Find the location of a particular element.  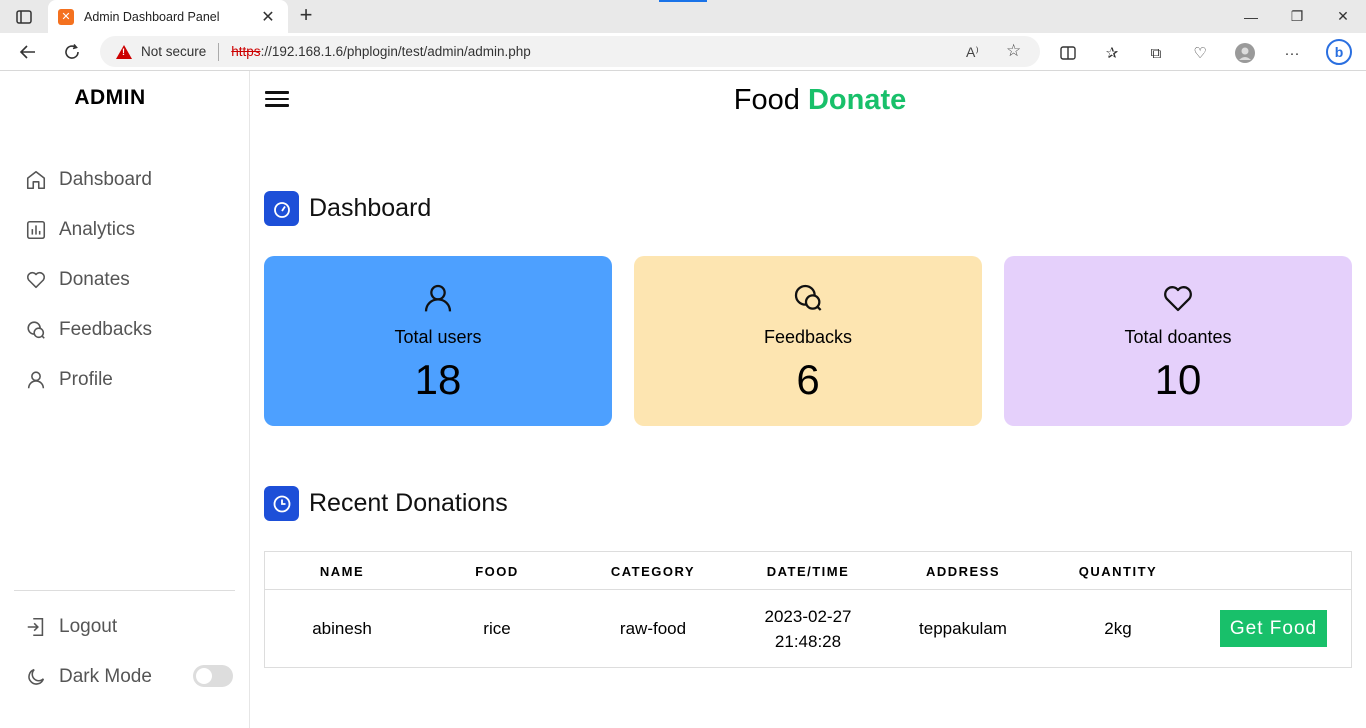

dark-mode-label: Dark Mode is located at coordinates (105, 676).